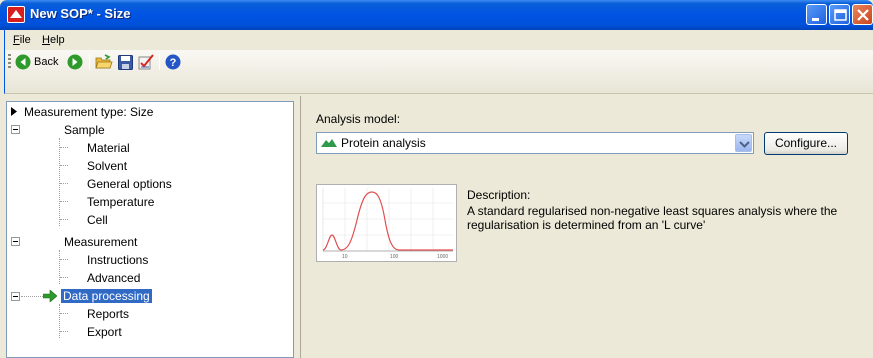 The height and width of the screenshot is (358, 873). Describe the element at coordinates (108, 148) in the screenshot. I see `tree-item-material: Material` at that location.